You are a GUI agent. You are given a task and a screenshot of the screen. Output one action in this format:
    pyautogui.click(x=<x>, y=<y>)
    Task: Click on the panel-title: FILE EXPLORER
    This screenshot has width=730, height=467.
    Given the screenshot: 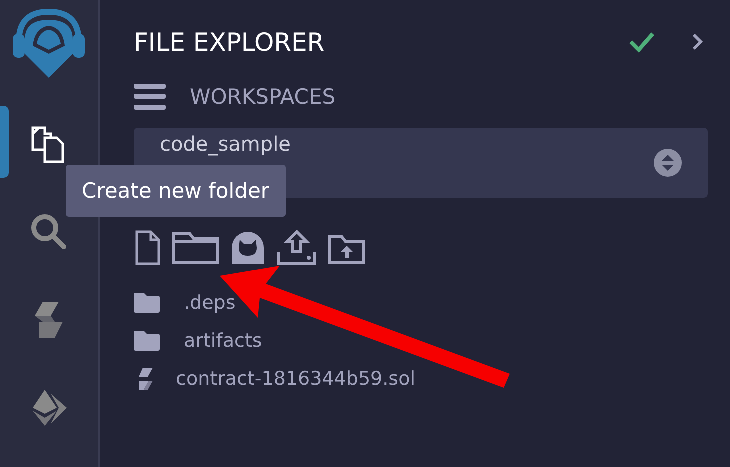 What is the action you would take?
    pyautogui.click(x=230, y=42)
    